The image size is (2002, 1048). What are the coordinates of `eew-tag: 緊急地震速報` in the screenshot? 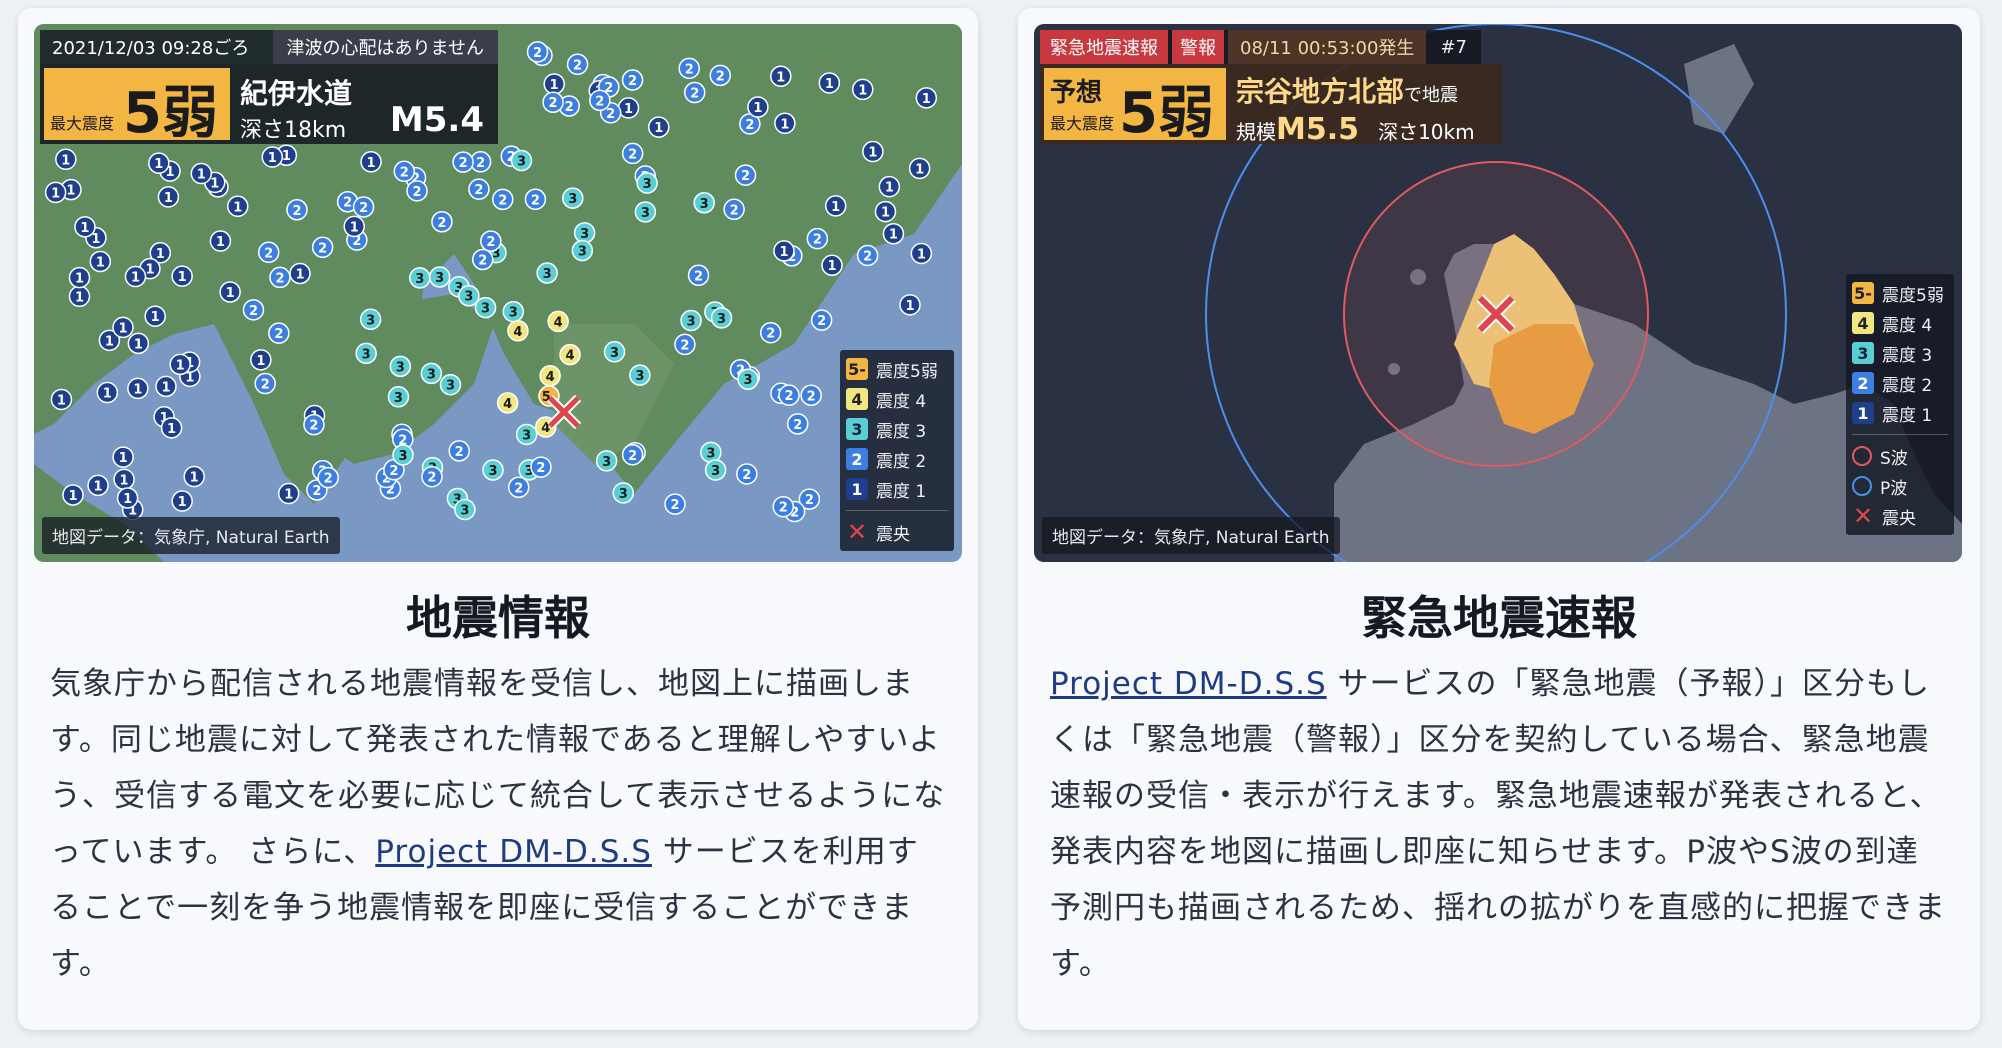 It's located at (1104, 47).